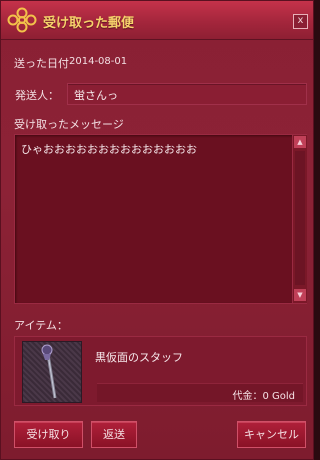 This screenshot has height=460, width=320. What do you see at coordinates (89, 23) in the screenshot?
I see `window-title: 受け取った郵便` at bounding box center [89, 23].